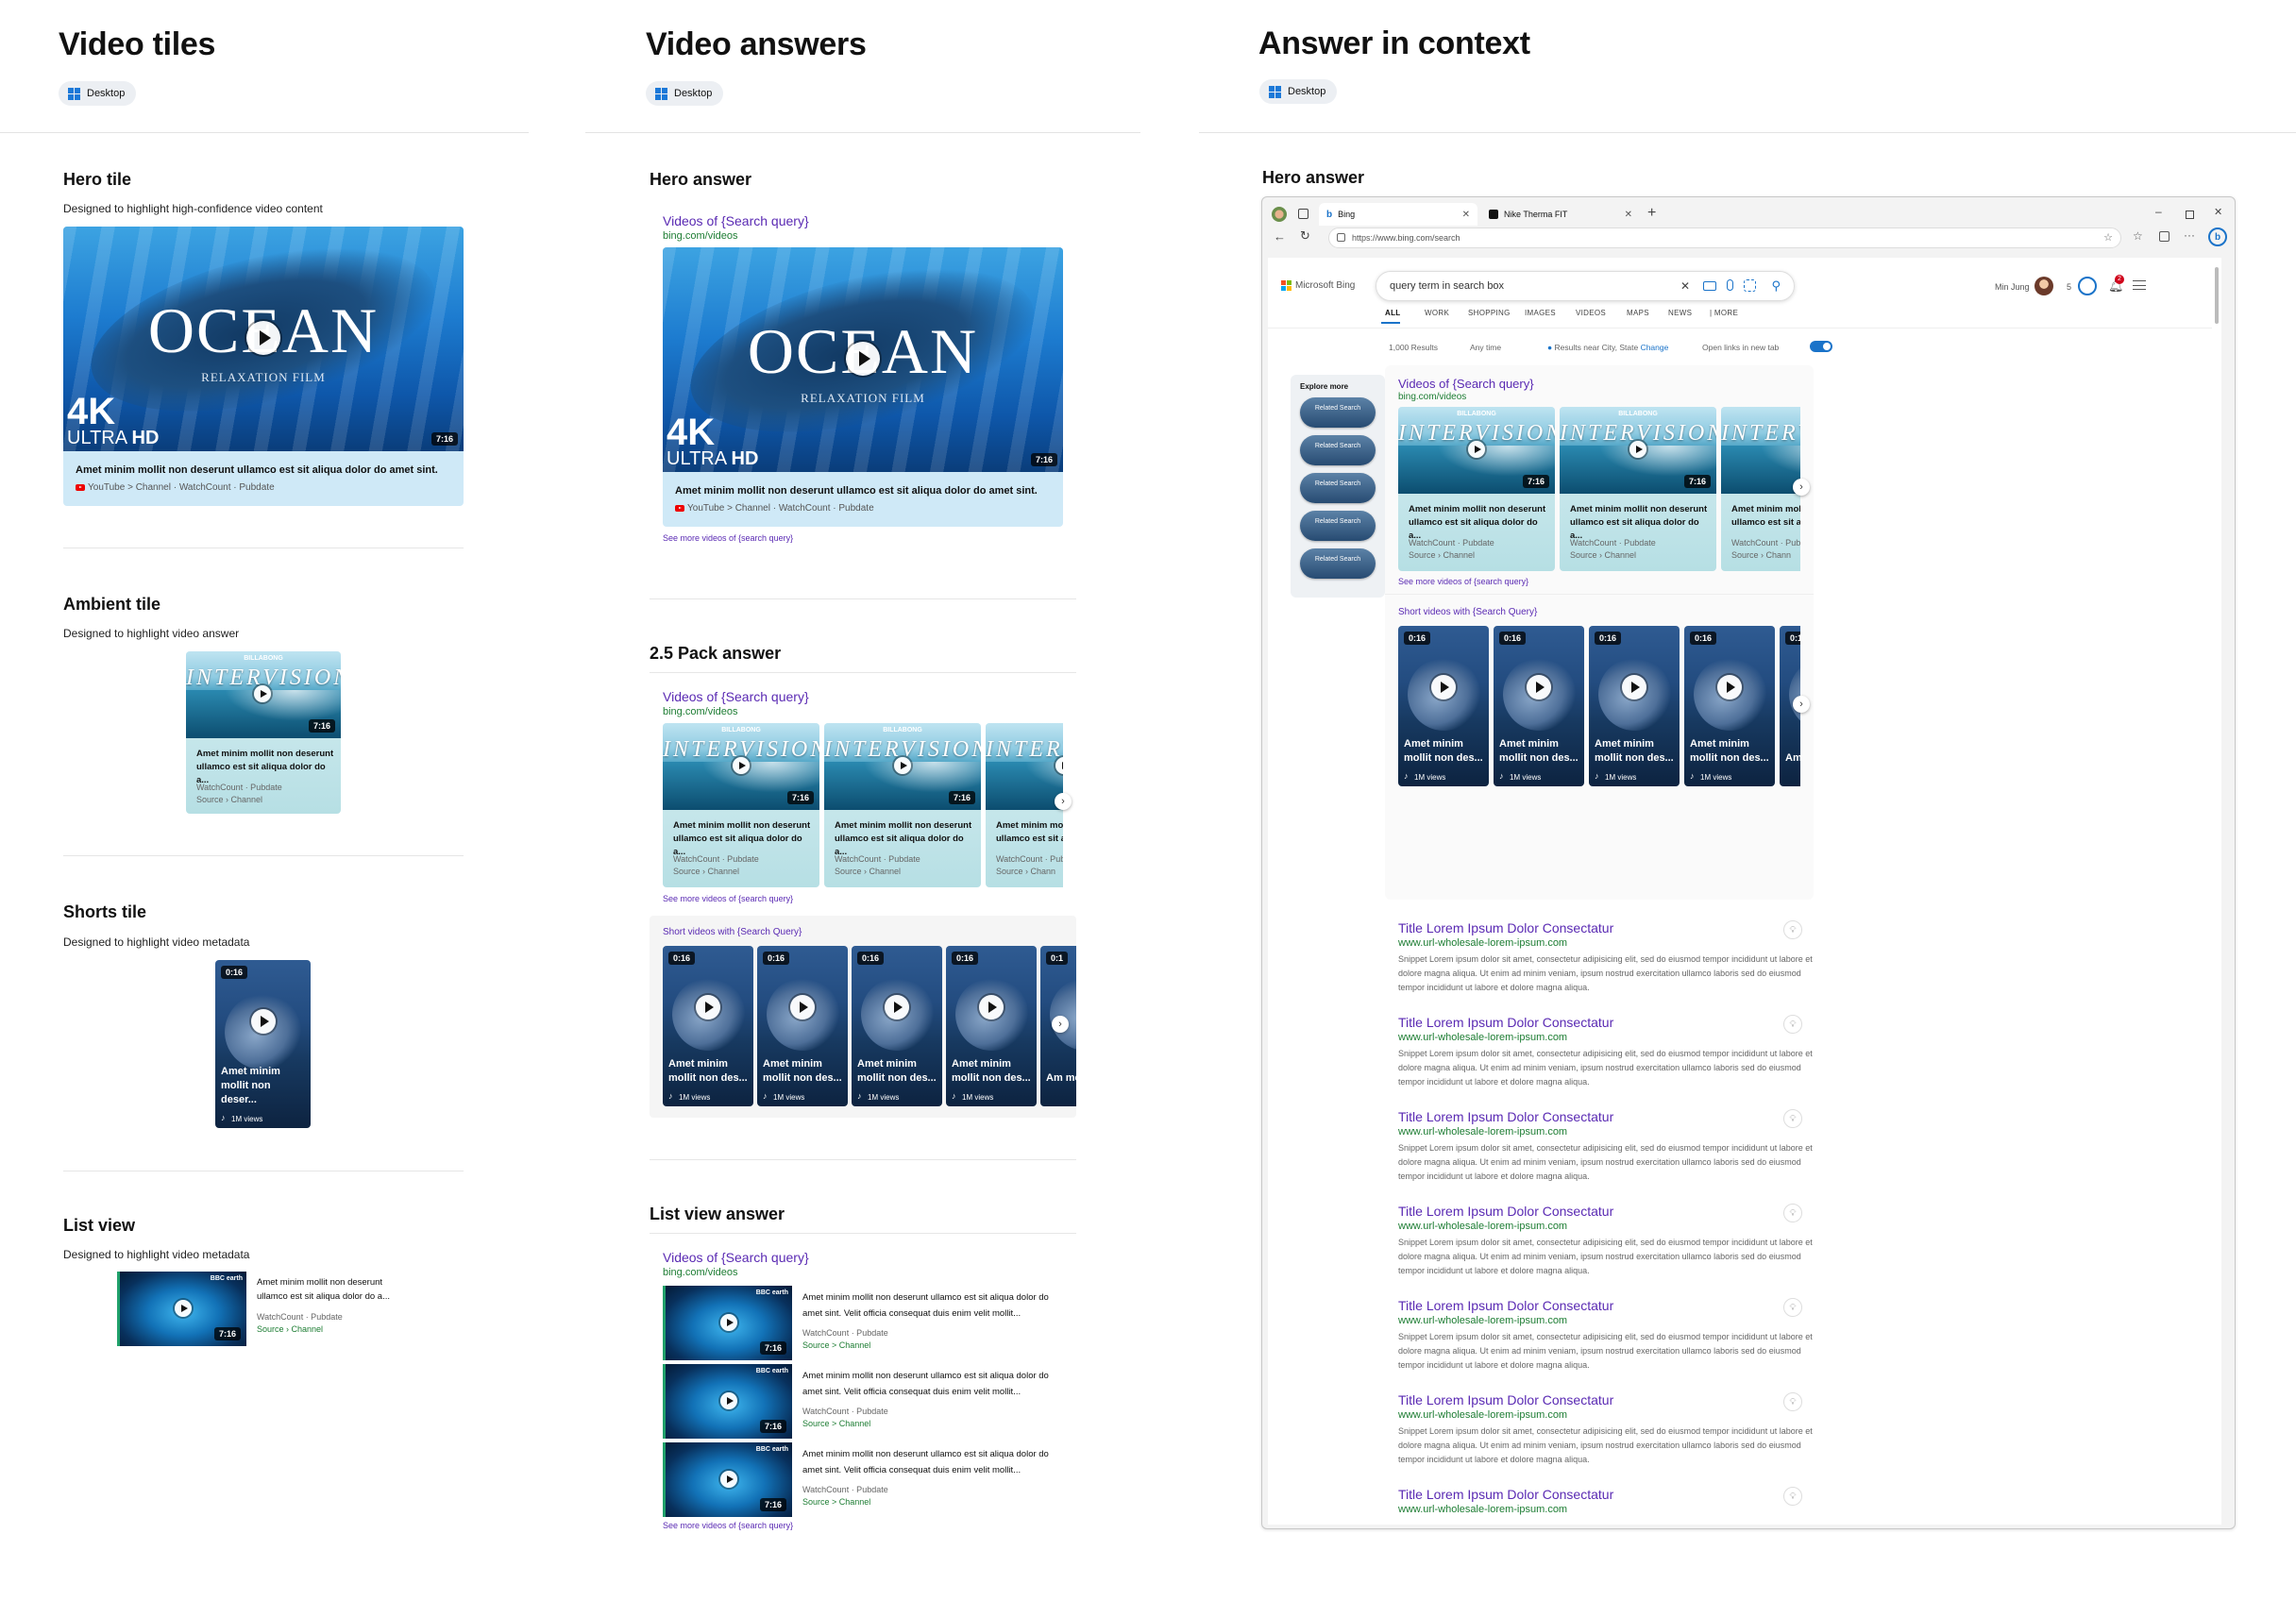 The height and width of the screenshot is (1601, 2296). Describe the element at coordinates (1680, 313) in the screenshot. I see `nav-news: NEWS` at that location.